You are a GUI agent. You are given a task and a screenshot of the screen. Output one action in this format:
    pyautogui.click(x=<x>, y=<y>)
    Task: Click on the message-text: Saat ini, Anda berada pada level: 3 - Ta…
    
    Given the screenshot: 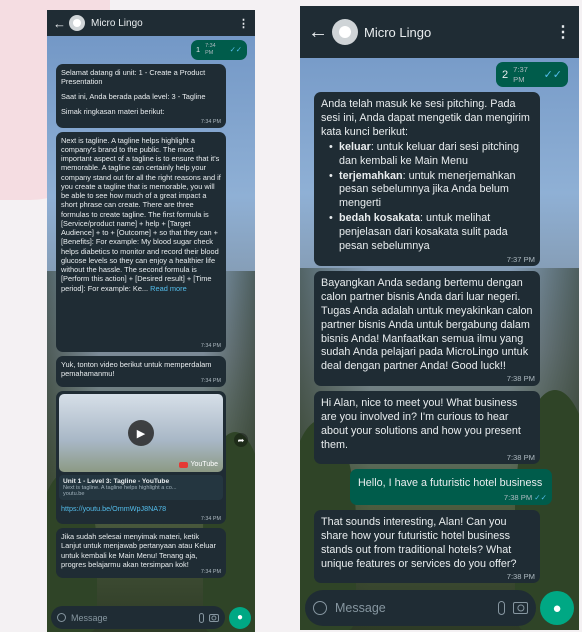 What is the action you would take?
    pyautogui.click(x=133, y=96)
    